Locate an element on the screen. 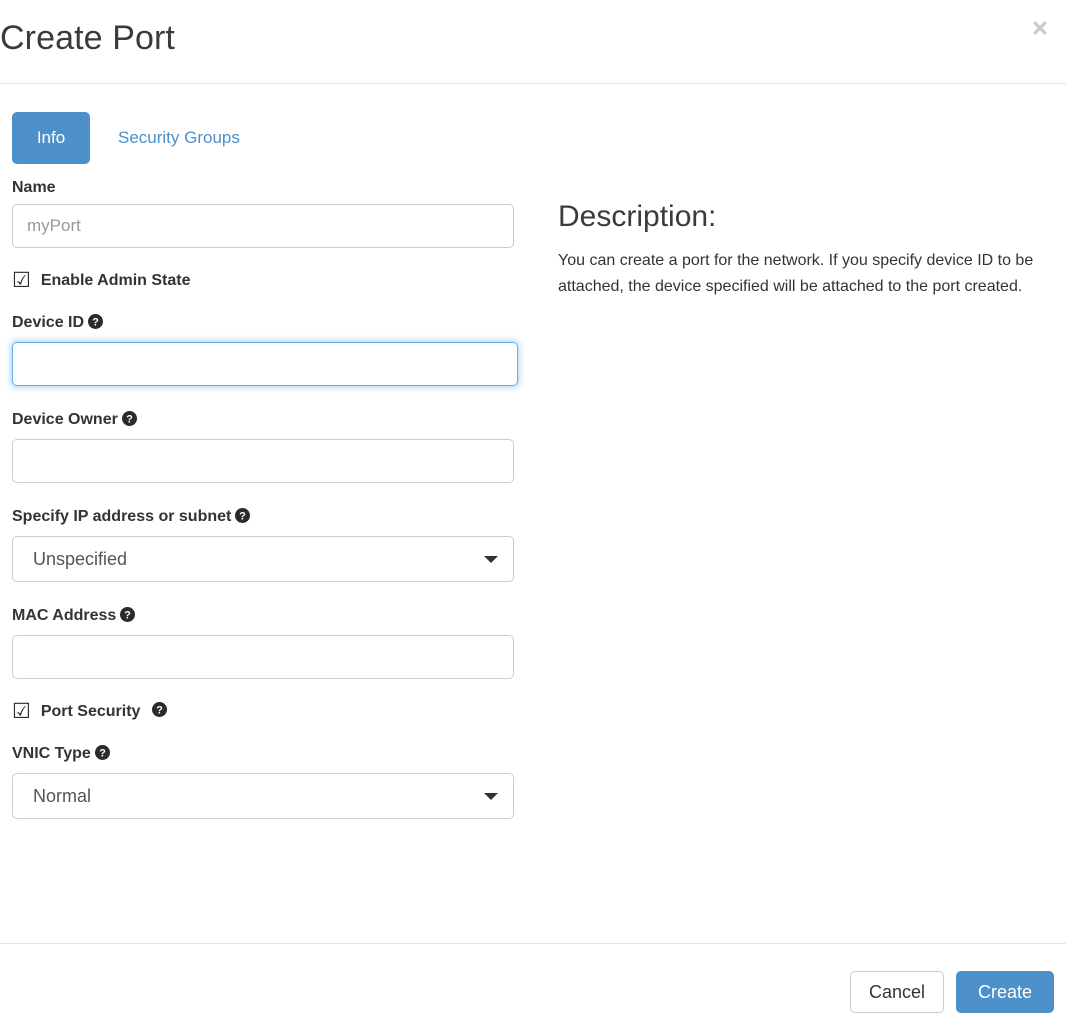  tab-info: Info is located at coordinates (51, 138).